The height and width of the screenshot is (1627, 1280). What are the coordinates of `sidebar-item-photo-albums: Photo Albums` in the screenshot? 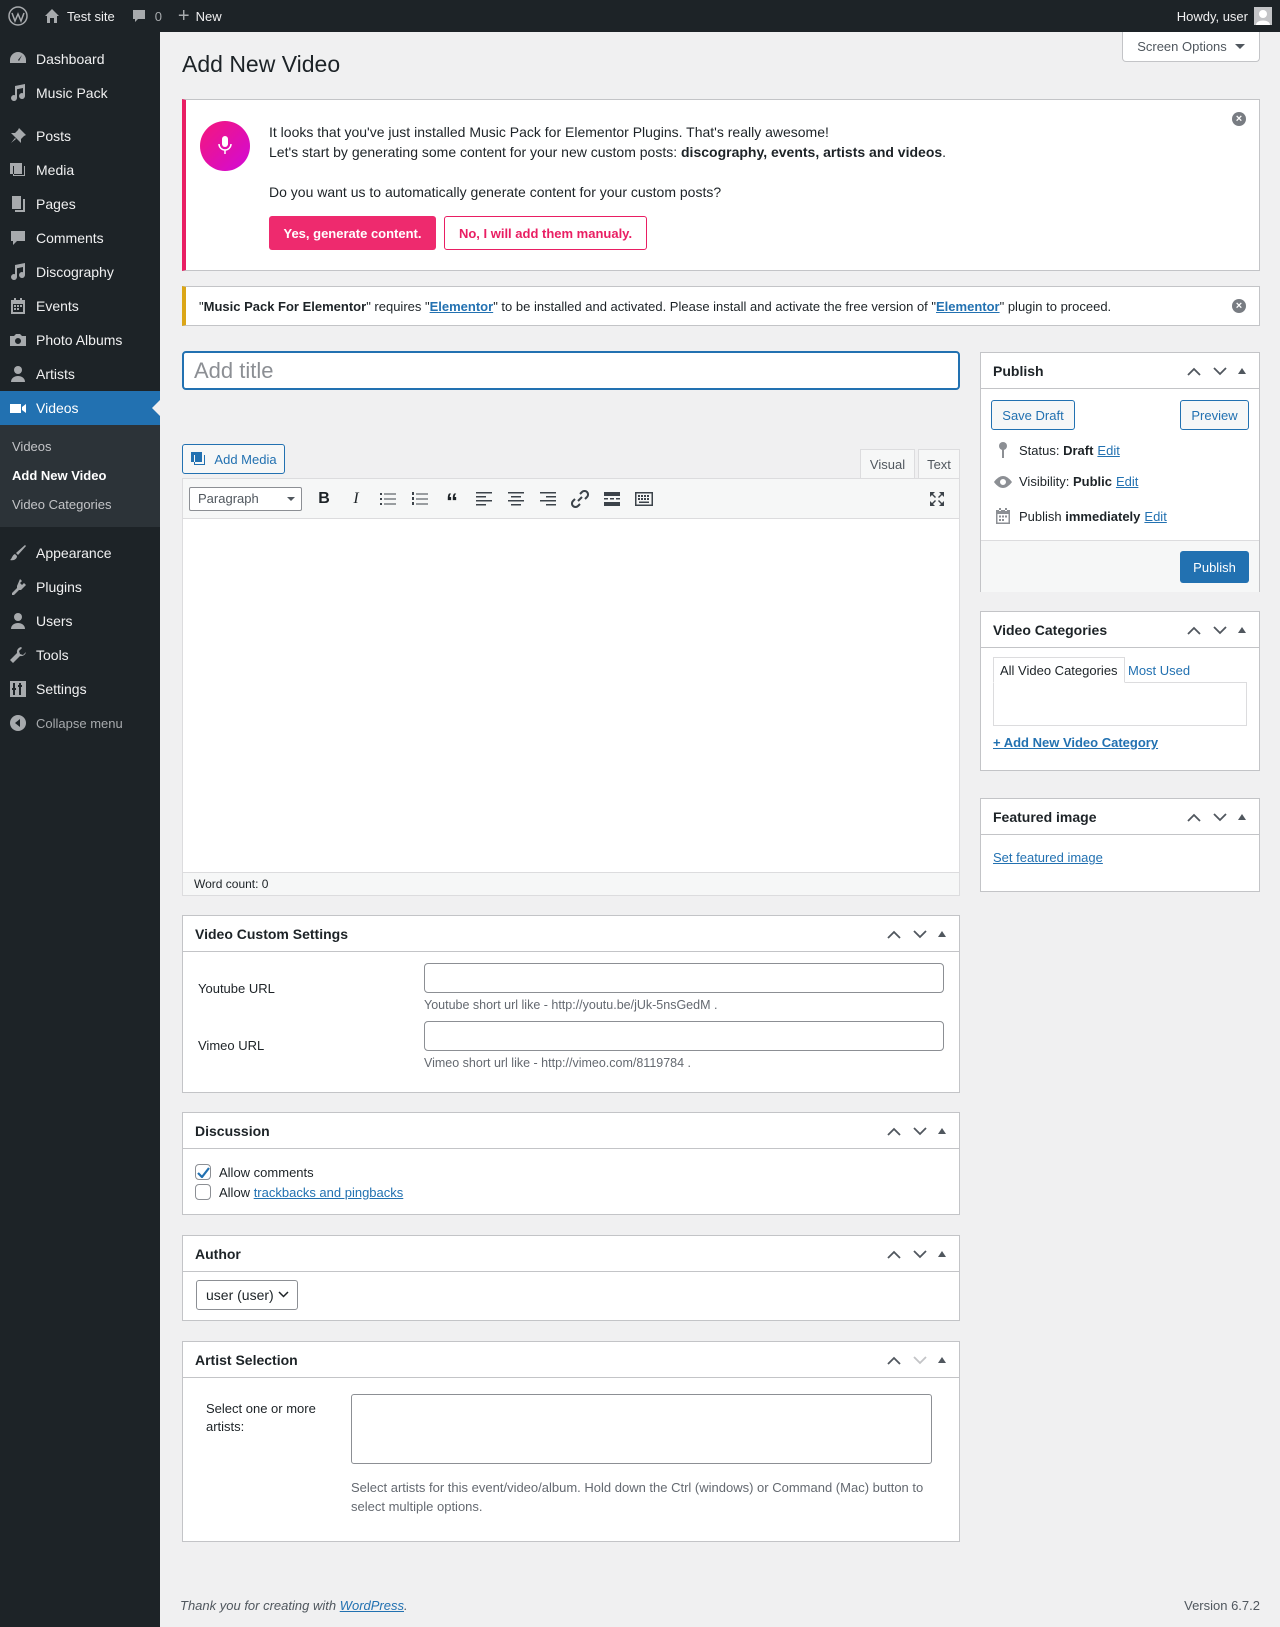 It's located at (80, 340).